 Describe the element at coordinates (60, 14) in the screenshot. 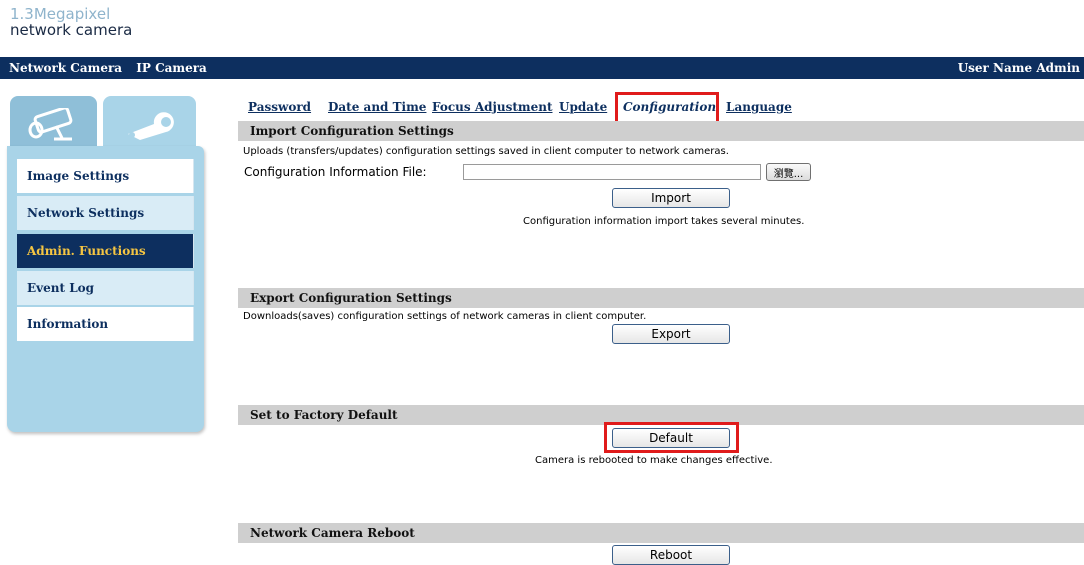

I see `logo-line-1: 1.3Megapixel` at that location.